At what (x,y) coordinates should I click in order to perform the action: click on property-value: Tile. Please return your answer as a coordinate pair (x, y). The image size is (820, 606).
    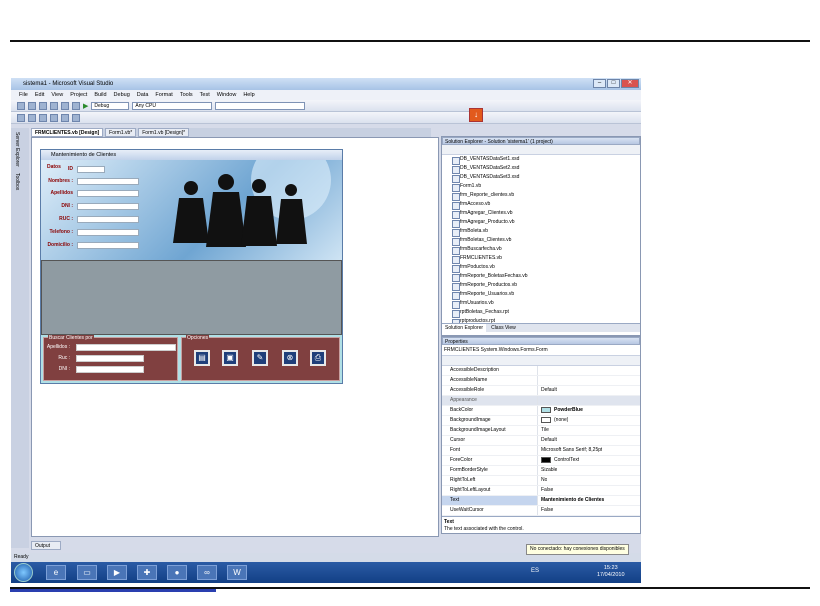
    Looking at the image, I should click on (543, 430).